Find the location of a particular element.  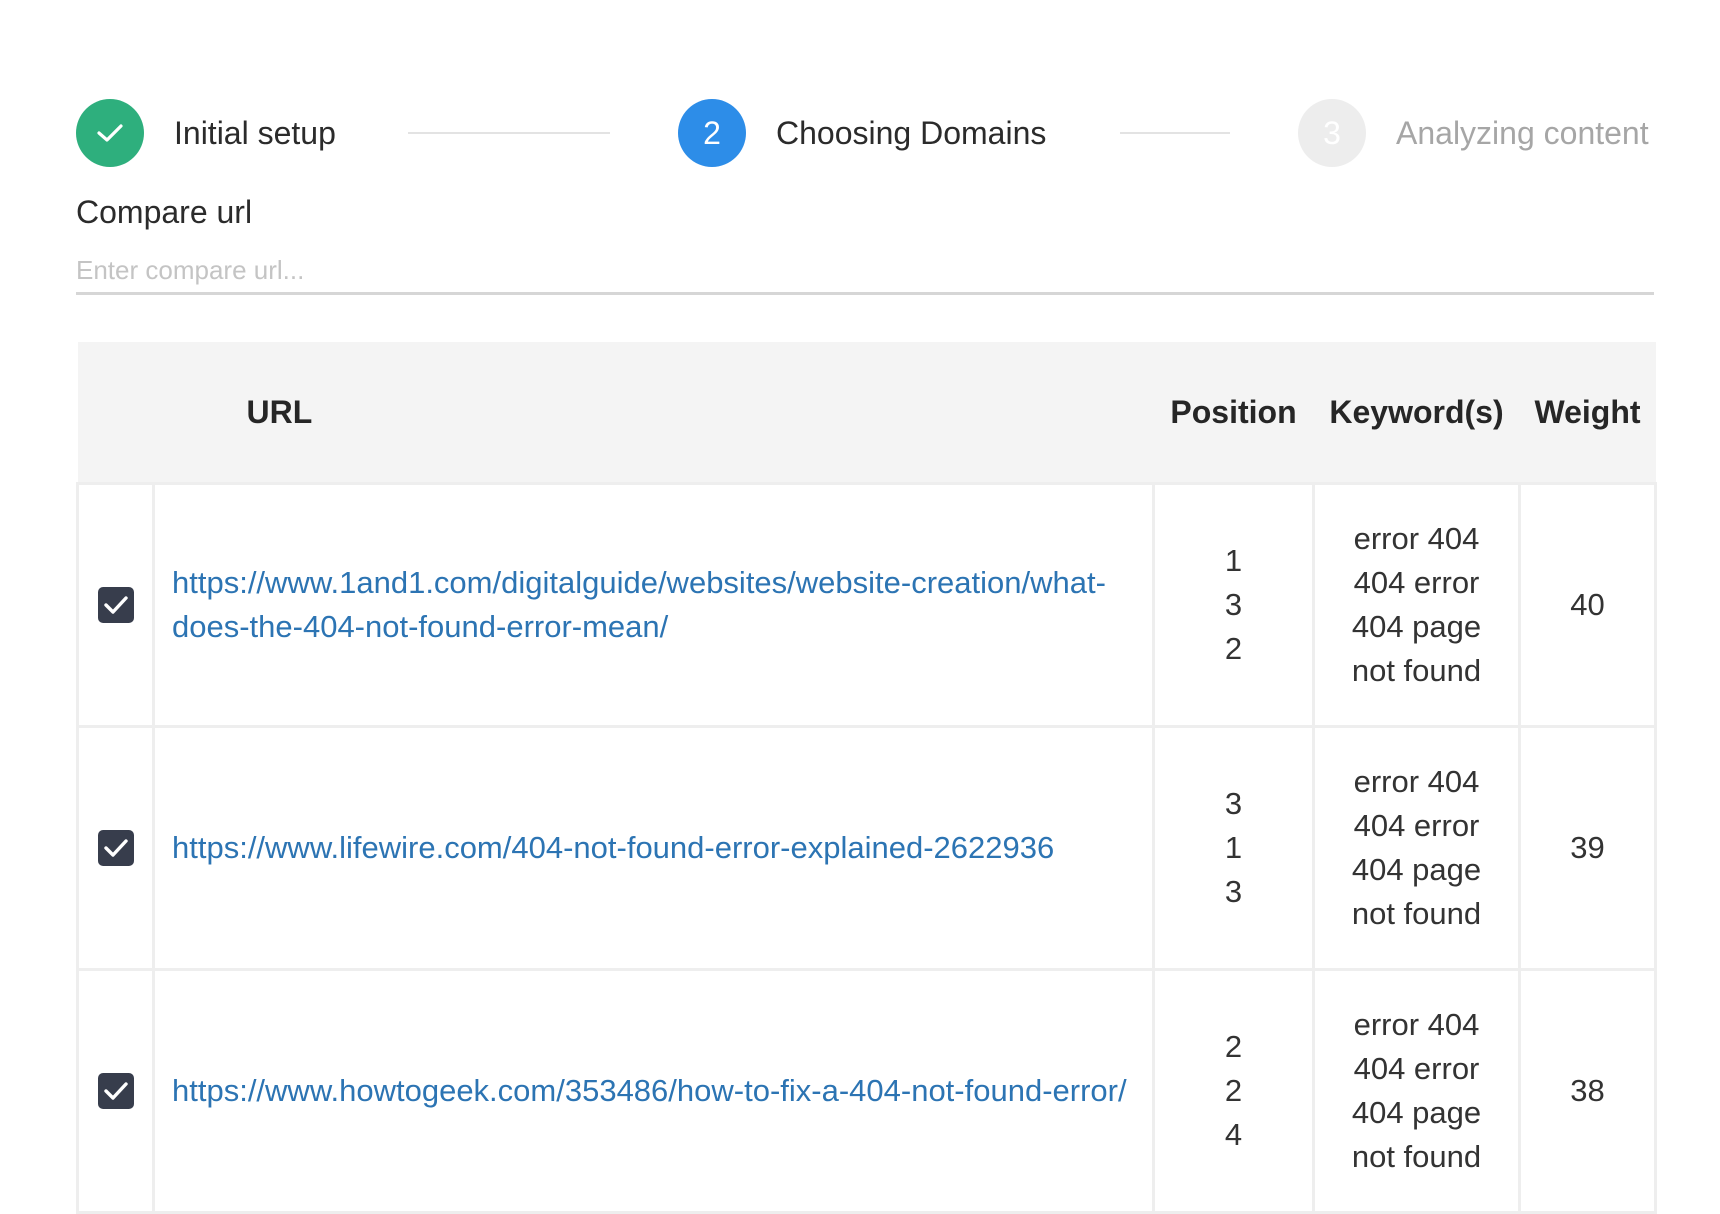

compare-url-label: Compare url is located at coordinates (164, 212).